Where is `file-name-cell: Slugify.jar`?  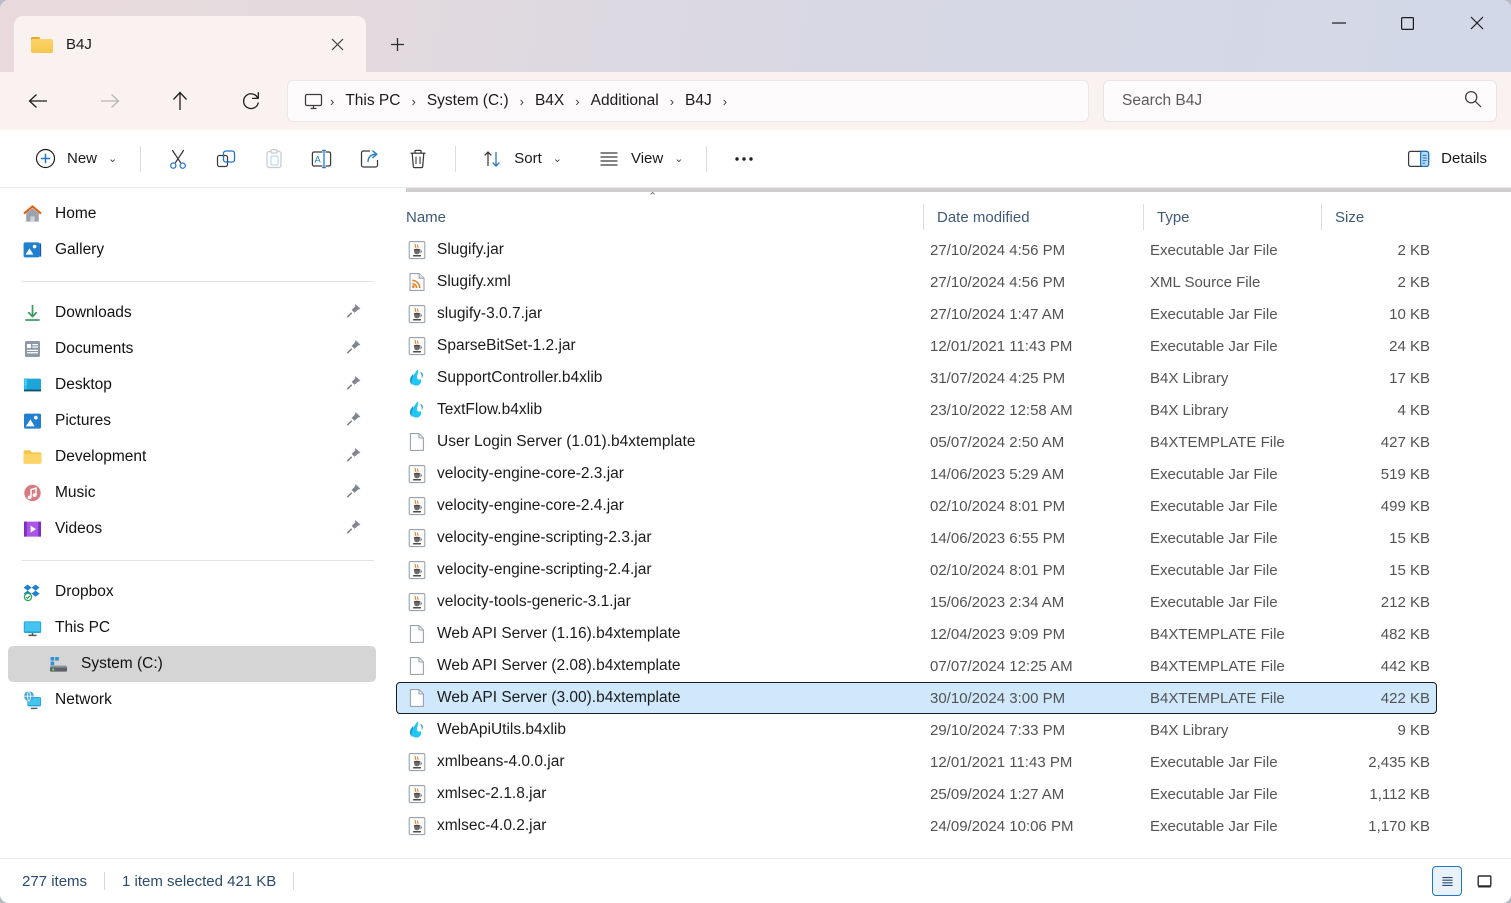
file-name-cell: Slugify.jar is located at coordinates (656, 250).